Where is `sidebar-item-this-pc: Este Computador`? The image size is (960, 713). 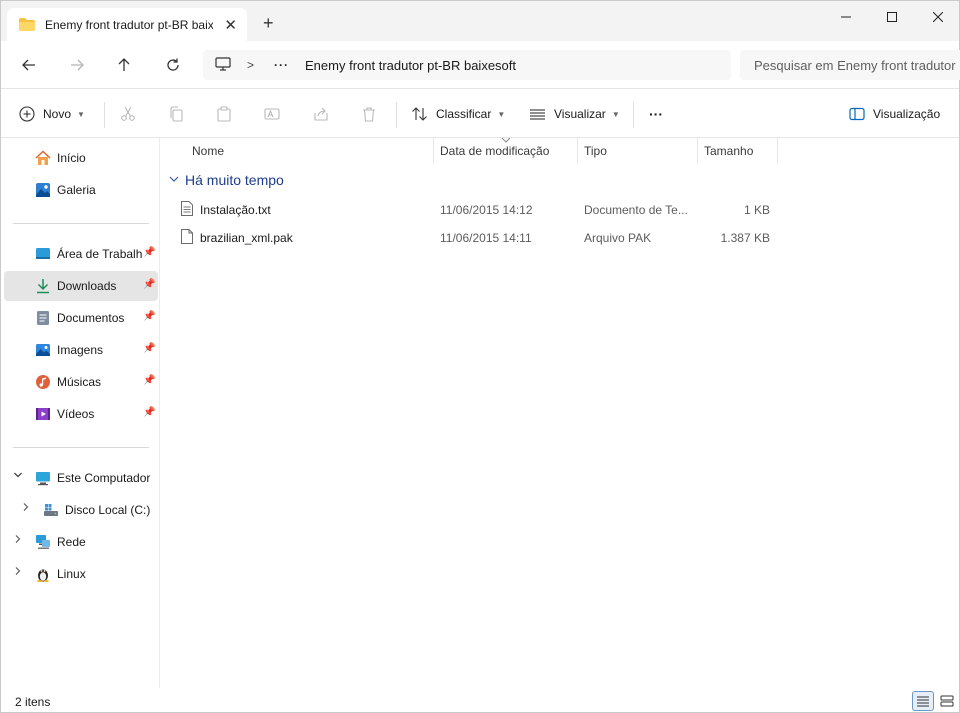
sidebar-item-this-pc: Este Computador is located at coordinates (81, 478).